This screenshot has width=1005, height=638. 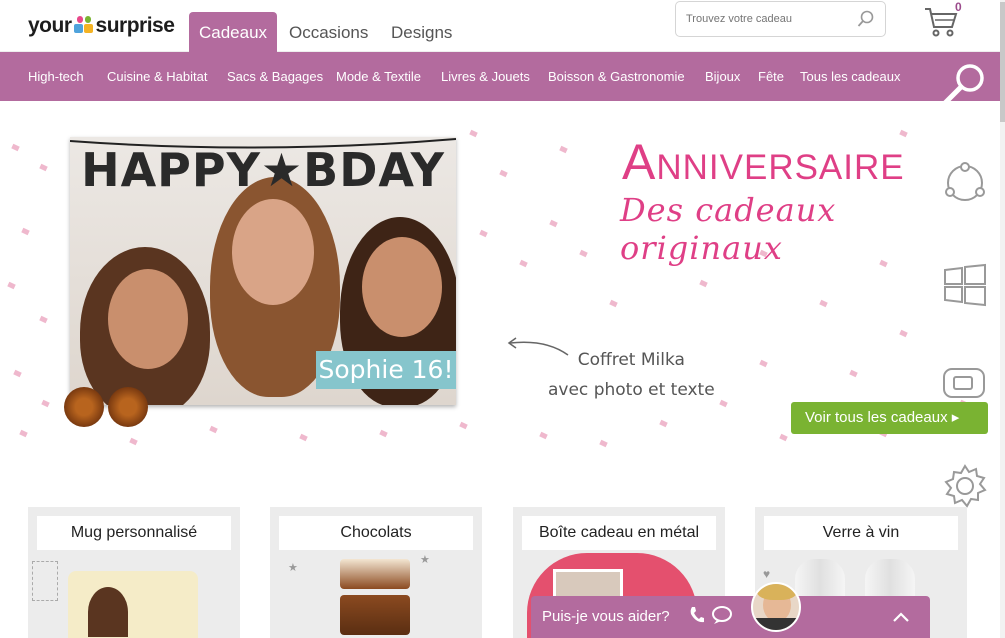 What do you see at coordinates (1002, 319) in the screenshot?
I see `vertical-scrollbar` at bounding box center [1002, 319].